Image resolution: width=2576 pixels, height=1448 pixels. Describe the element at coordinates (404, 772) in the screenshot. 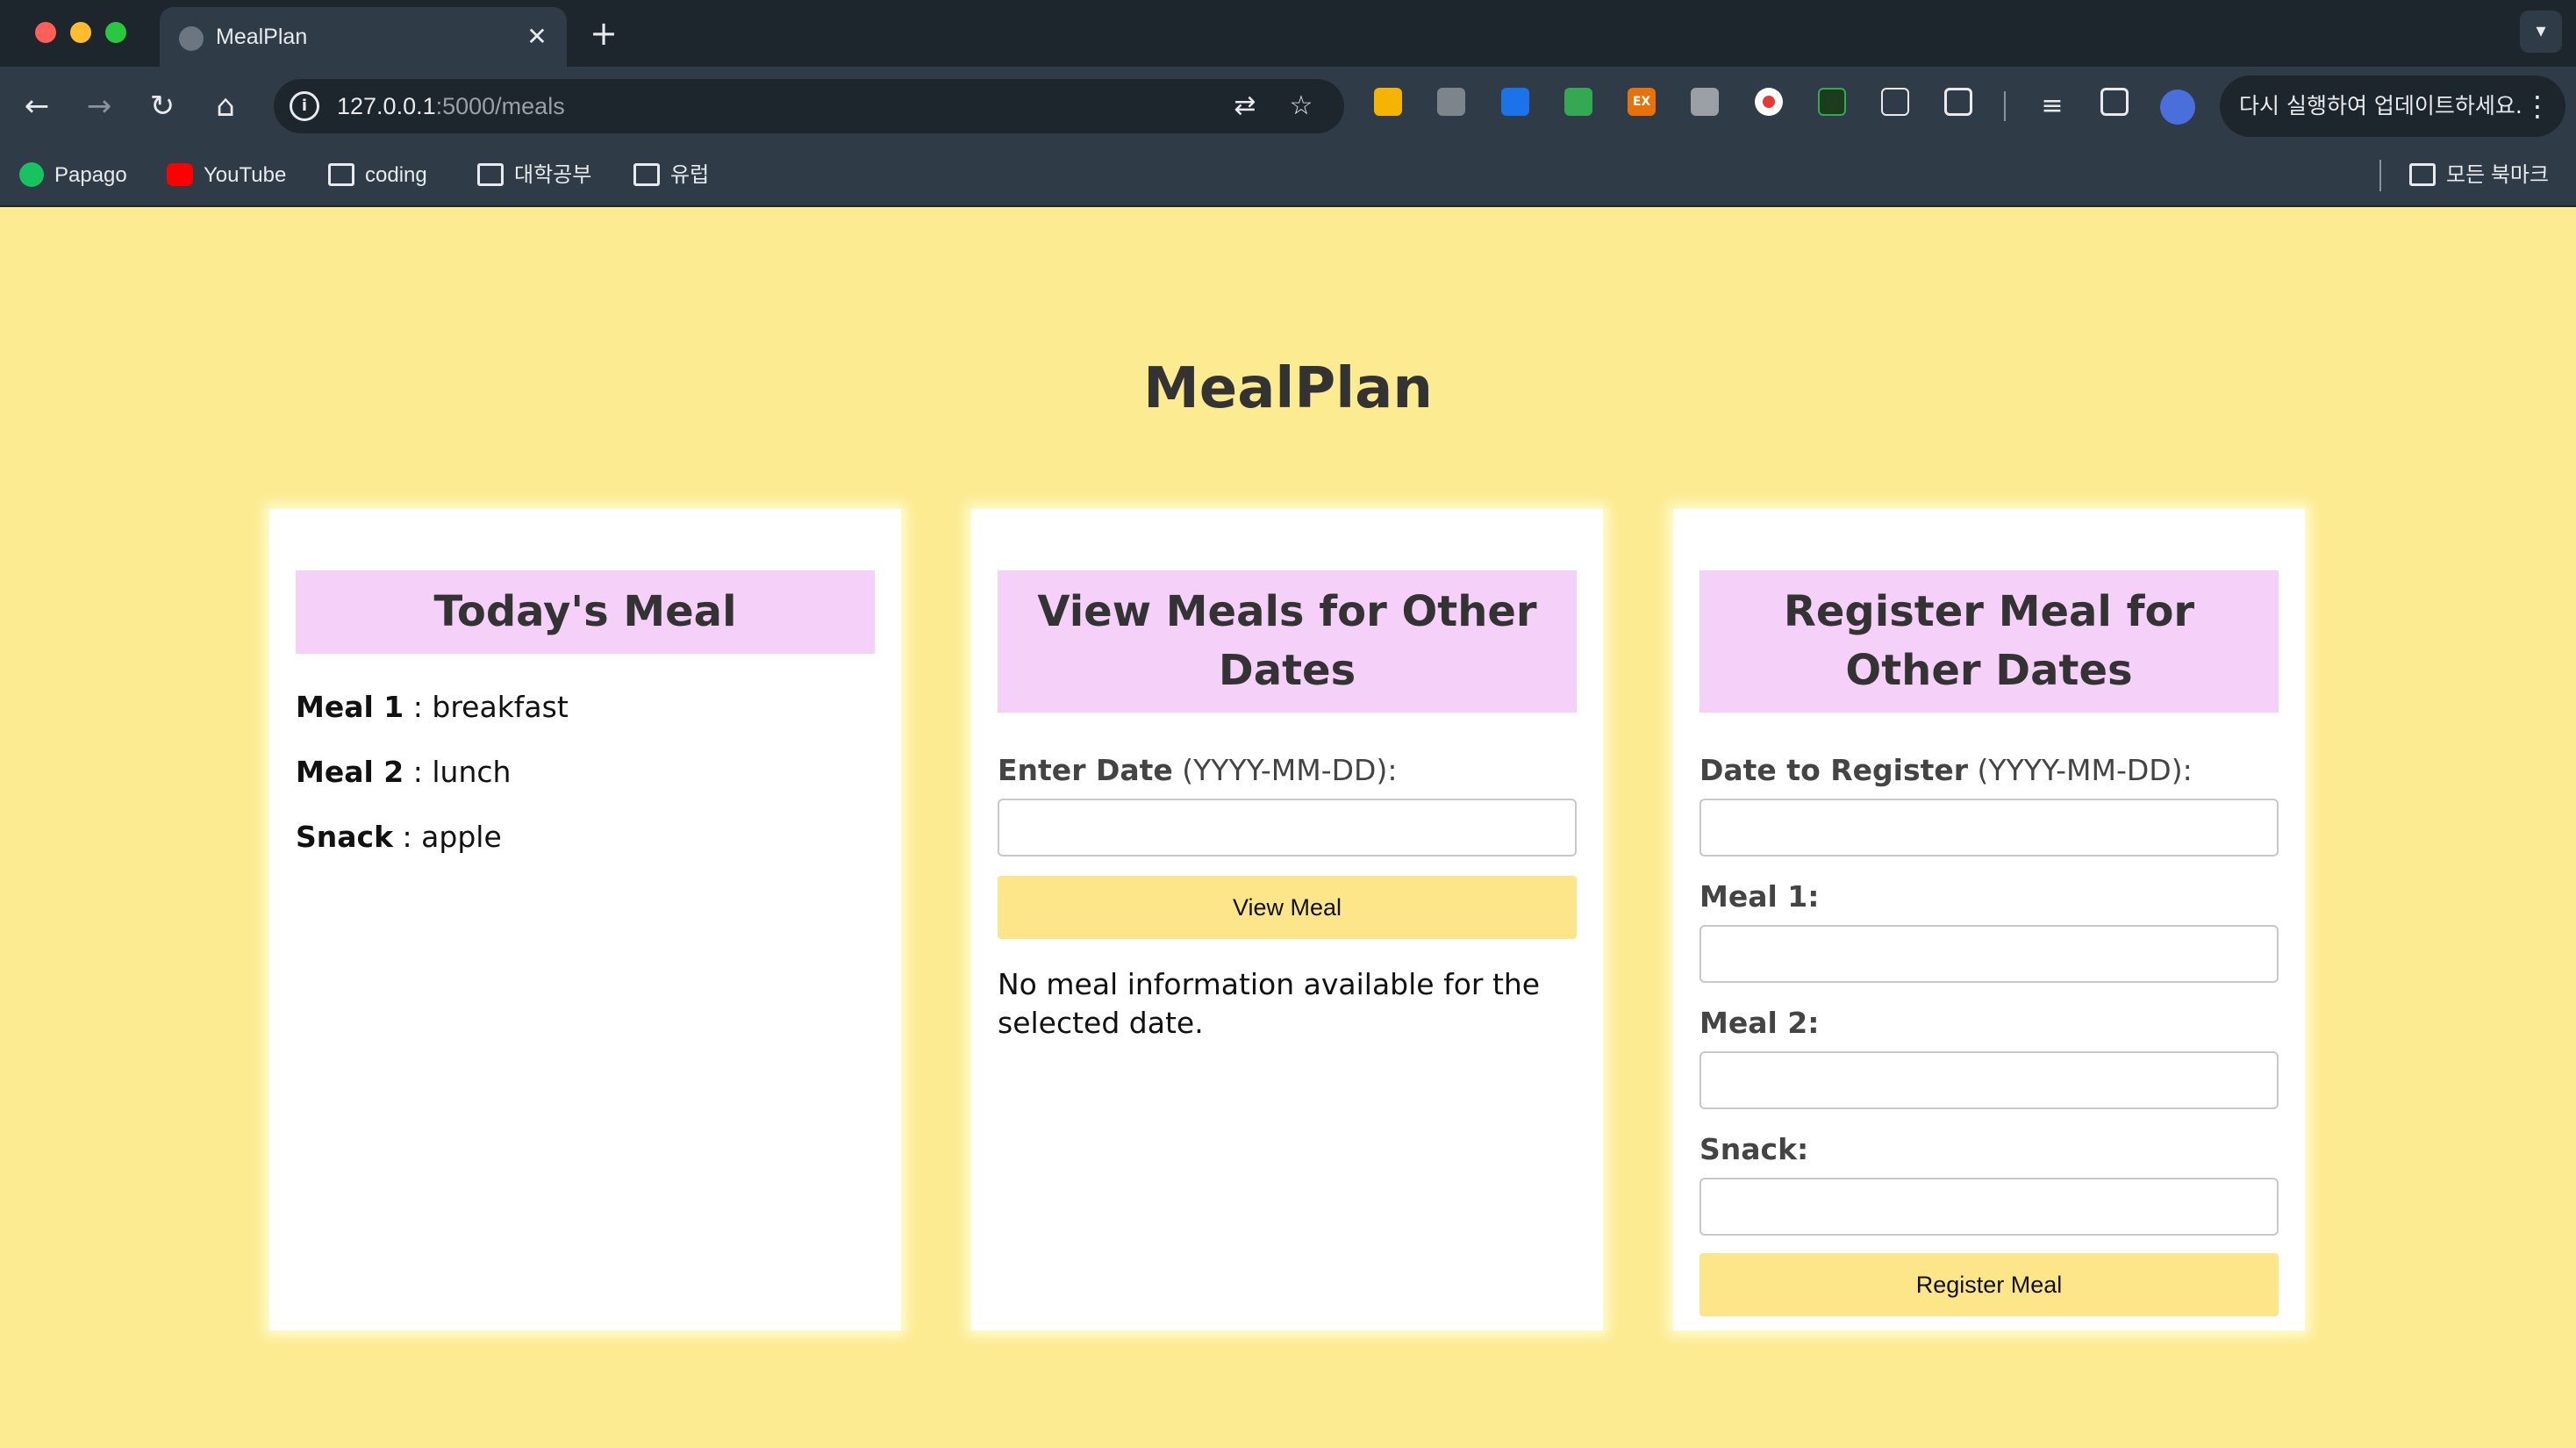

I see `meal-item: Meal 2 : lunch` at that location.